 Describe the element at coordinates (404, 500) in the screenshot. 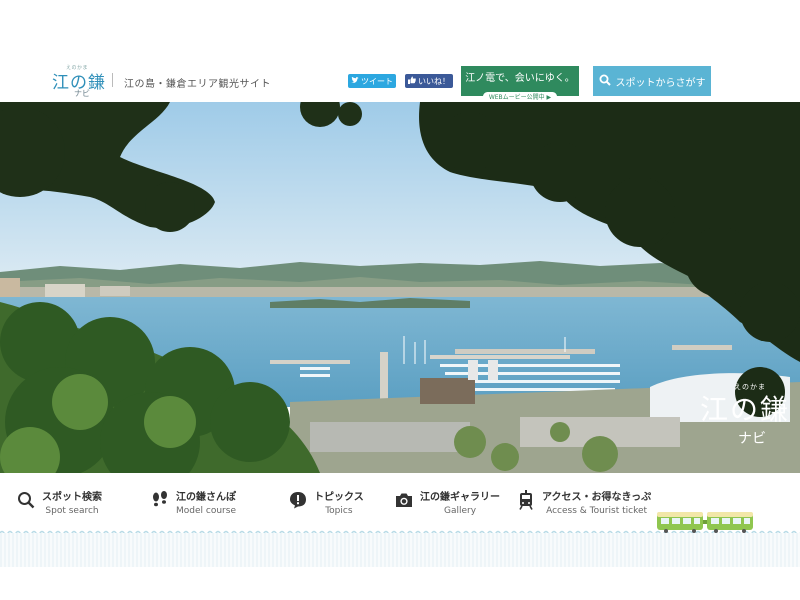

I see `camera-icon` at that location.